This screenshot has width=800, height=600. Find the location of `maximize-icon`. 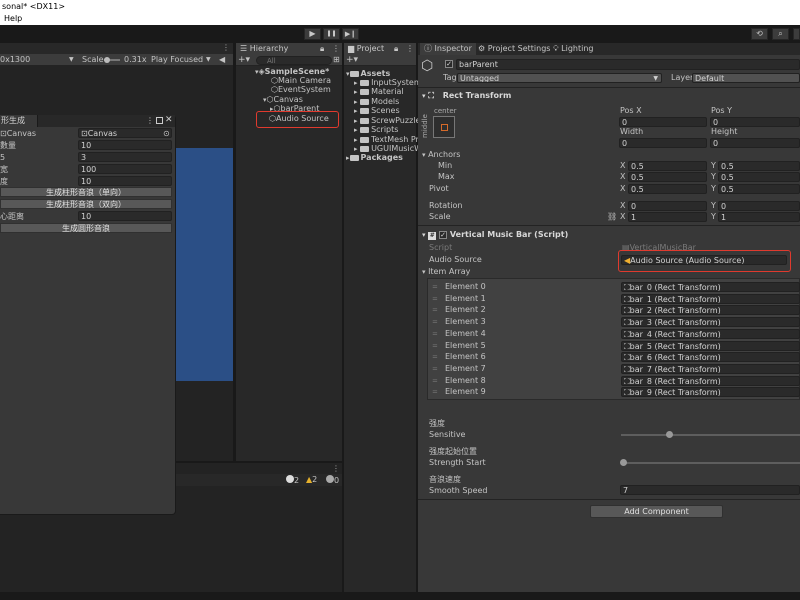

maximize-icon is located at coordinates (159, 120).